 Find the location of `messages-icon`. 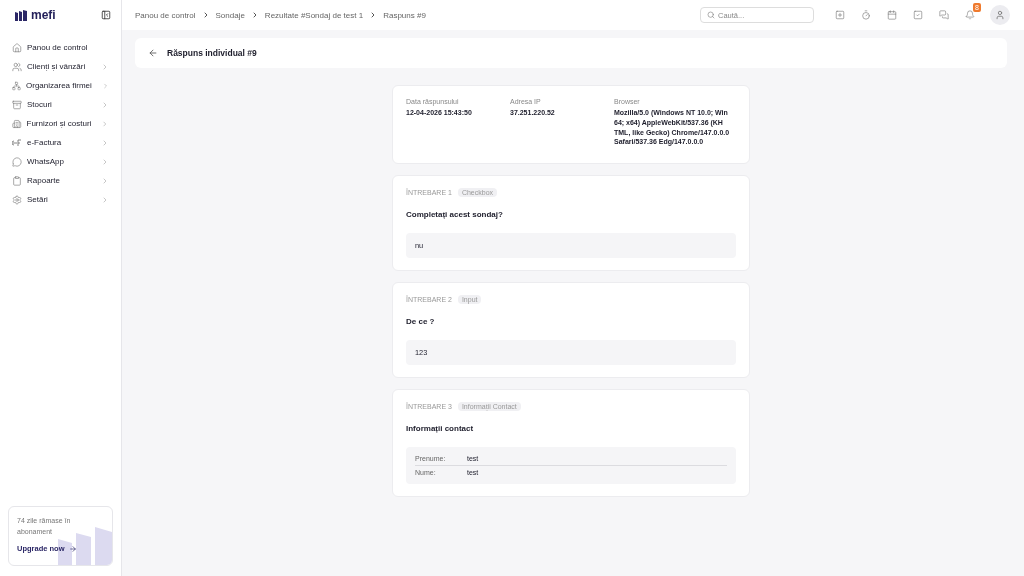

messages-icon is located at coordinates (944, 15).